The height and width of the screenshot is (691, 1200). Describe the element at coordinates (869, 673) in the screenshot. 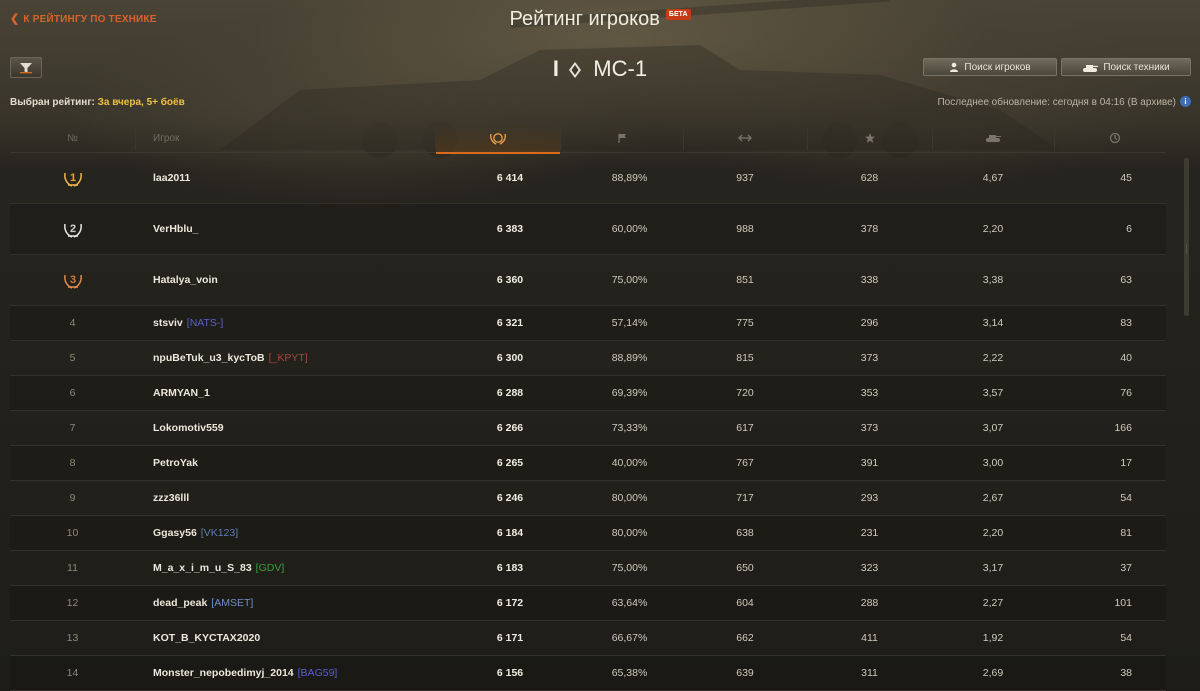

I see `xp-value: 311` at that location.